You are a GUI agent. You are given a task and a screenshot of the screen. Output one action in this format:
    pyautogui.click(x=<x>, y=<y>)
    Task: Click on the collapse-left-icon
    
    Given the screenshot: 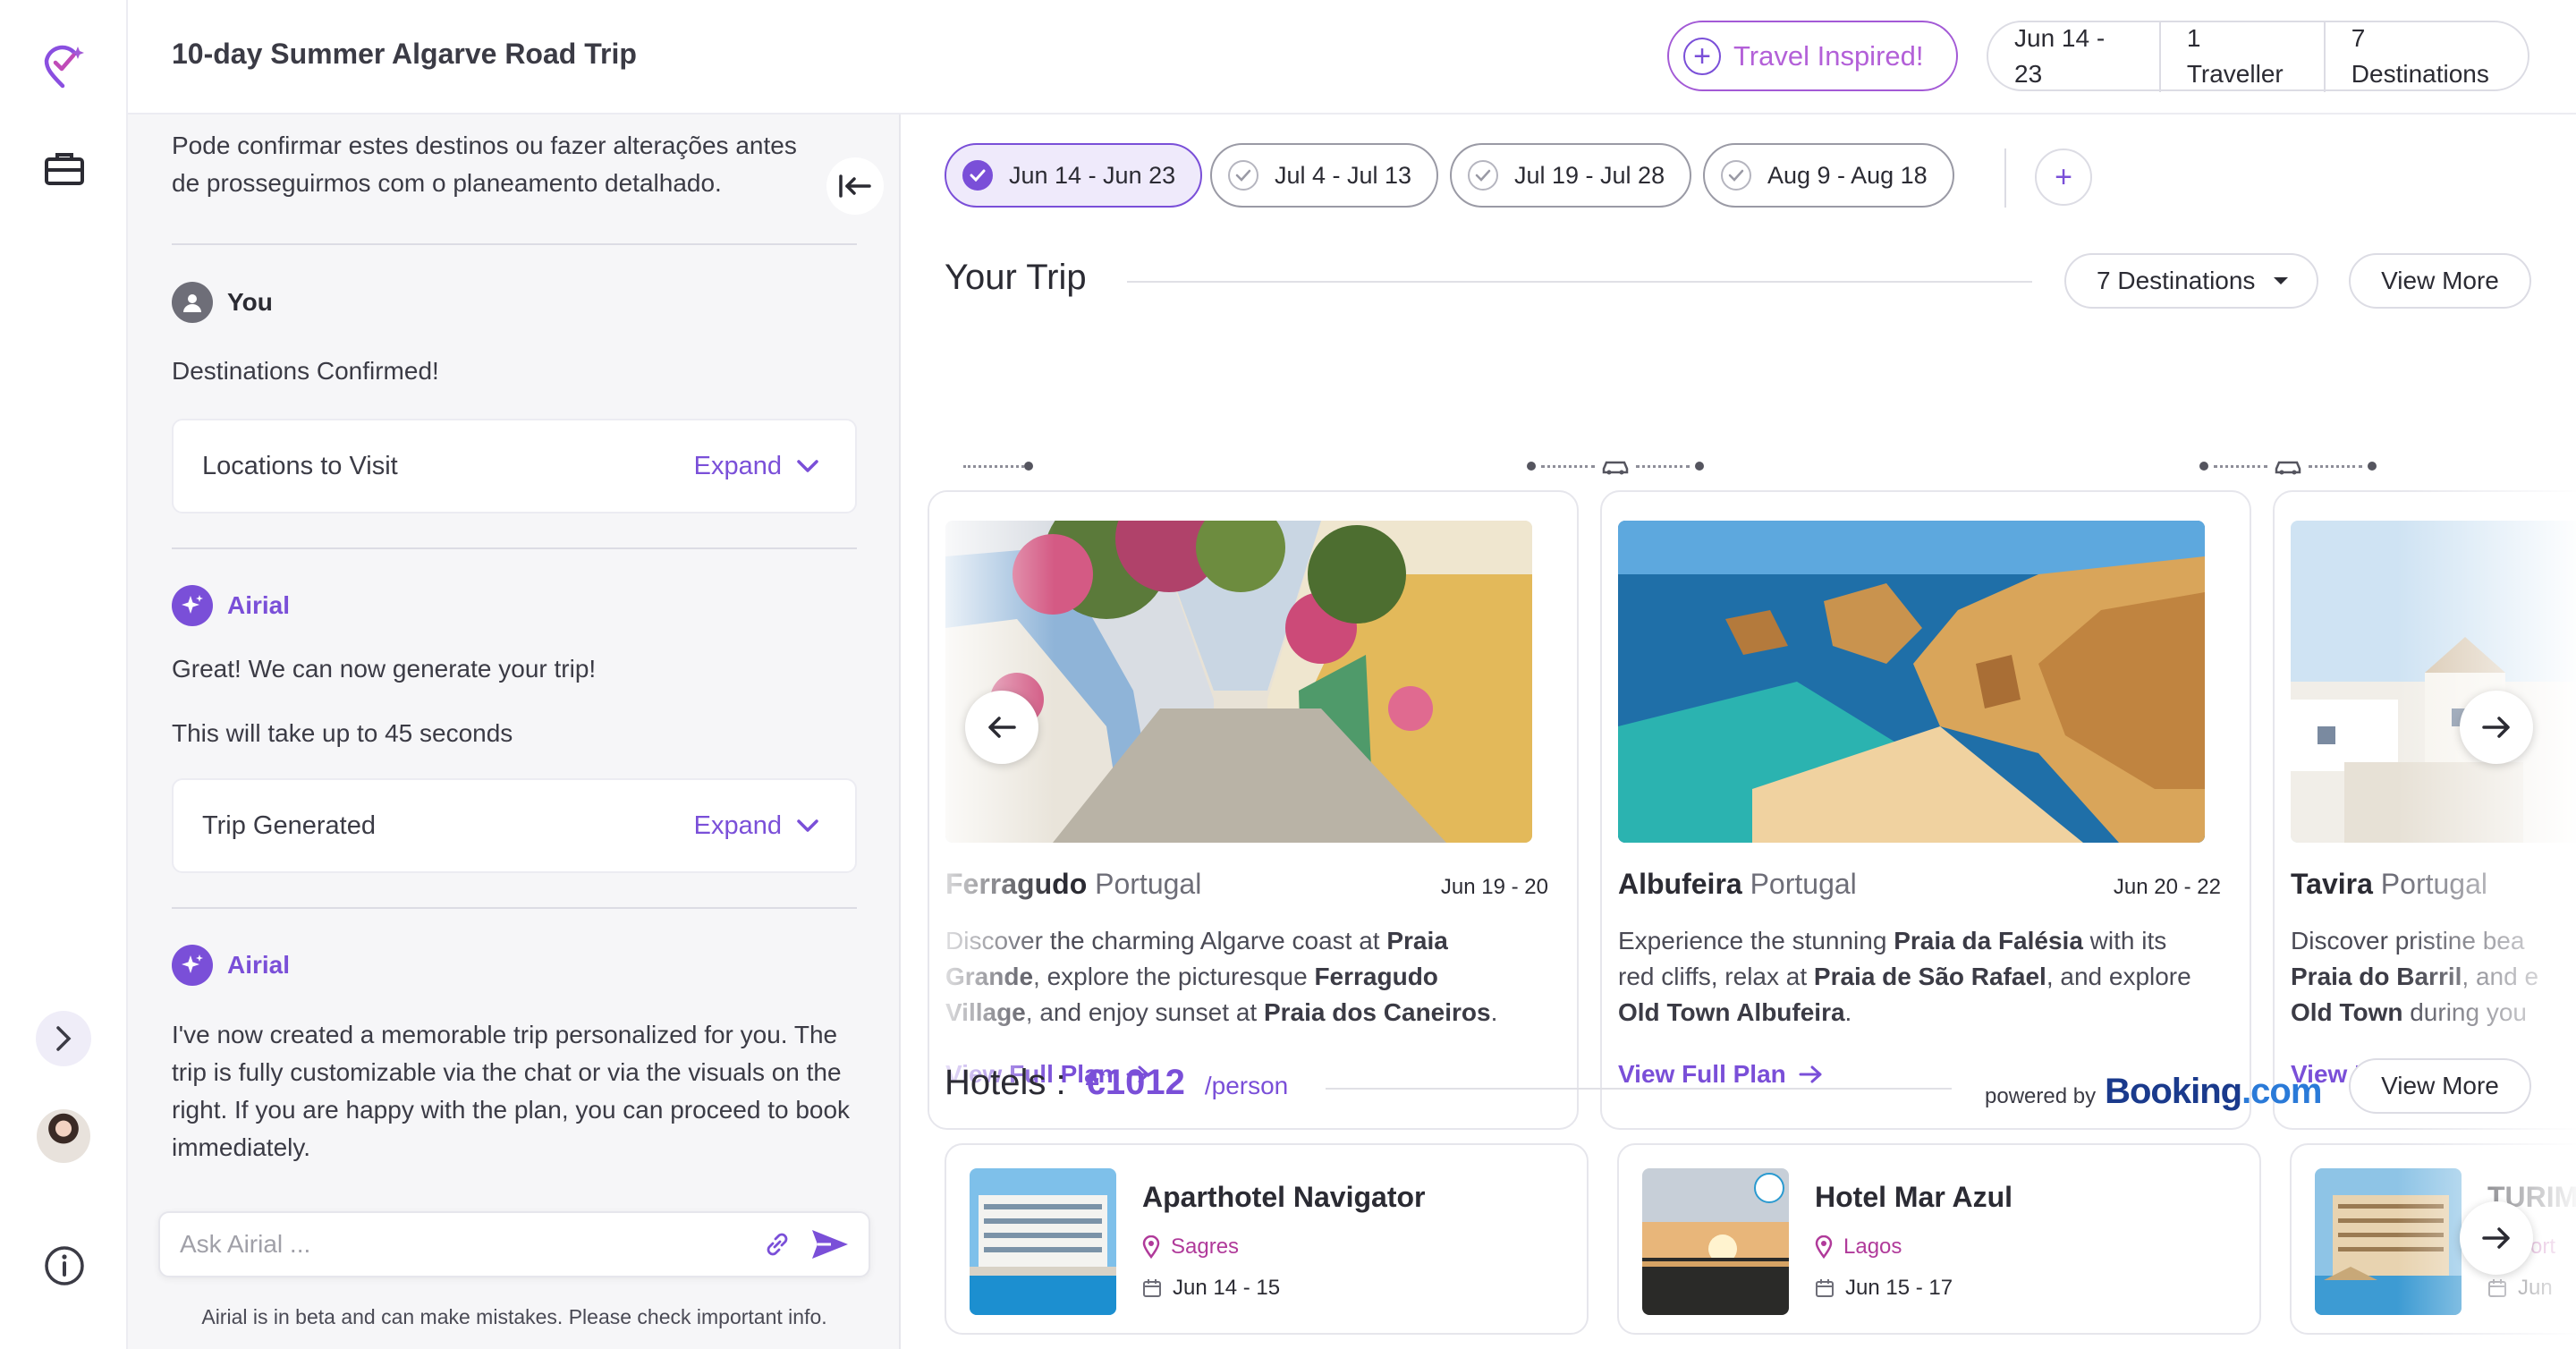 What is the action you would take?
    pyautogui.click(x=855, y=186)
    